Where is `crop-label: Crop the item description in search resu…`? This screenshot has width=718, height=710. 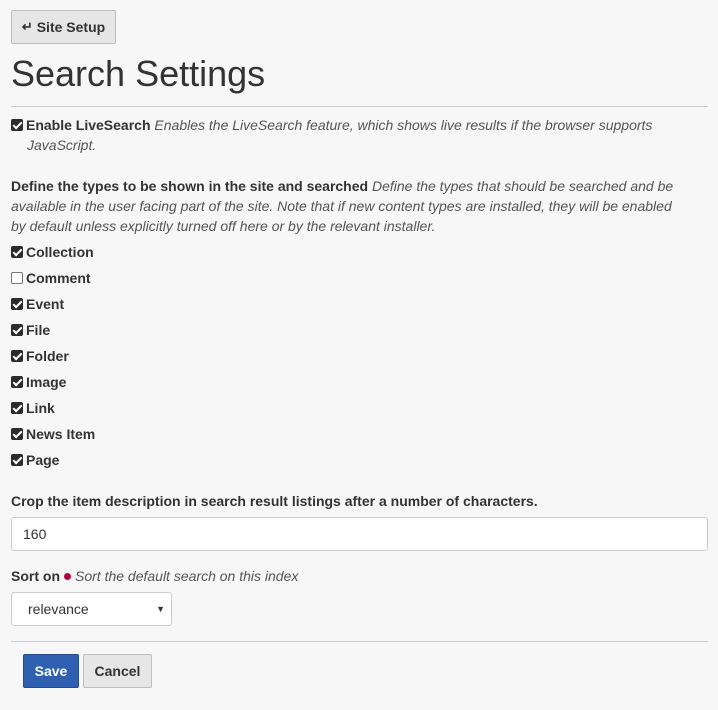 crop-label: Crop the item description in search resu… is located at coordinates (274, 501).